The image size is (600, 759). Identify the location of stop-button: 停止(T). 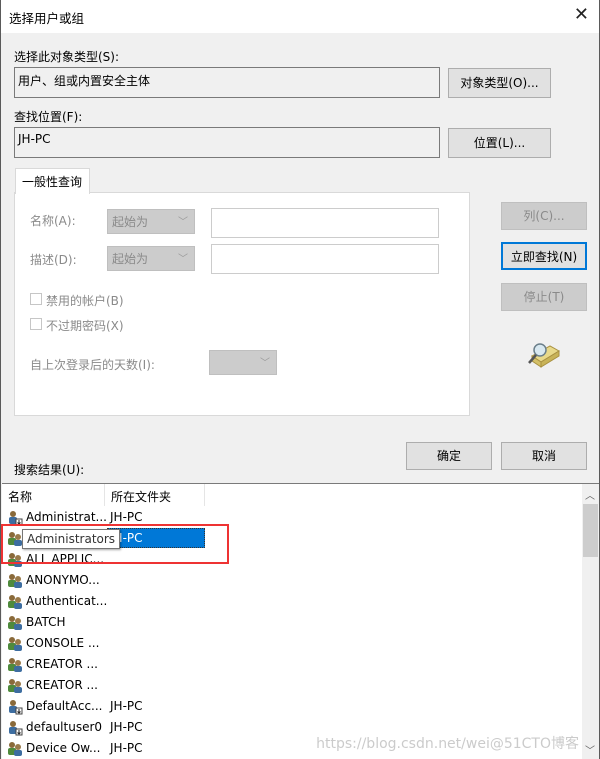
(544, 297).